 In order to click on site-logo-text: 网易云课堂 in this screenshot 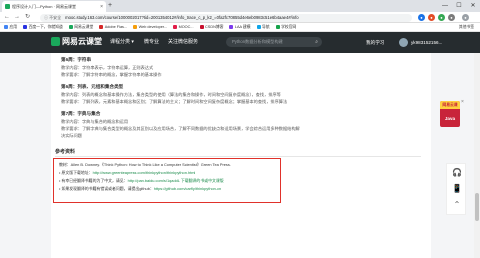, I will do `click(82, 41)`.